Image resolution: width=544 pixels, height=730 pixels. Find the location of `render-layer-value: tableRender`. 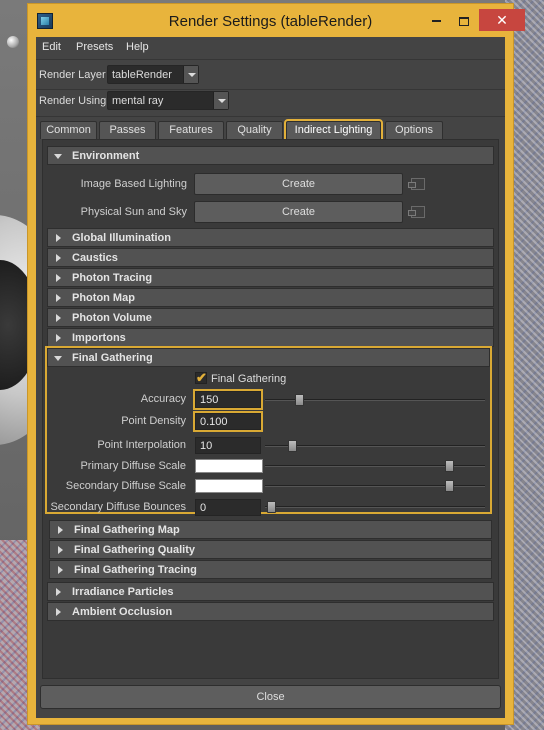

render-layer-value: tableRender is located at coordinates (142, 75).